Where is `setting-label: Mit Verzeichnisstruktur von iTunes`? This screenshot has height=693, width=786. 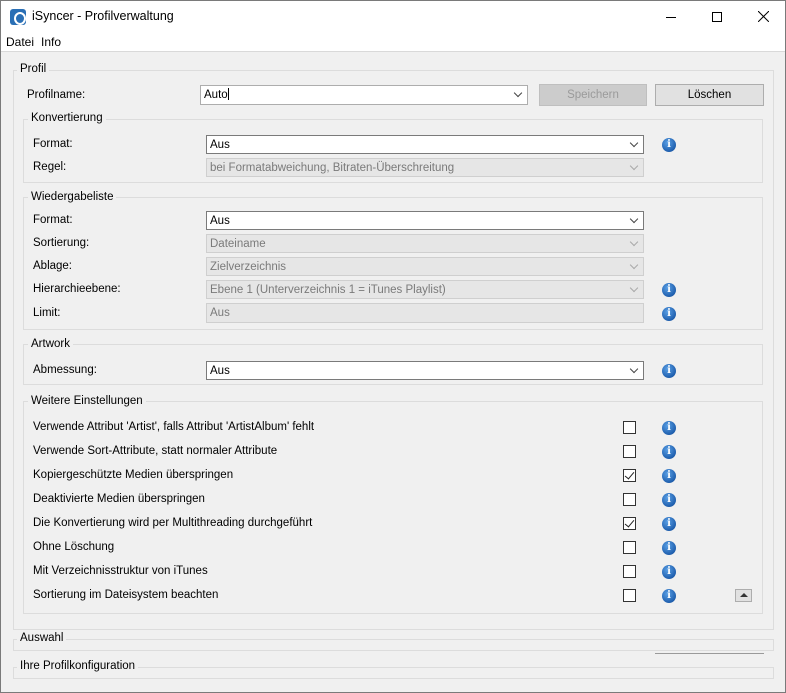
setting-label: Mit Verzeichnisstruktur von iTunes is located at coordinates (120, 571).